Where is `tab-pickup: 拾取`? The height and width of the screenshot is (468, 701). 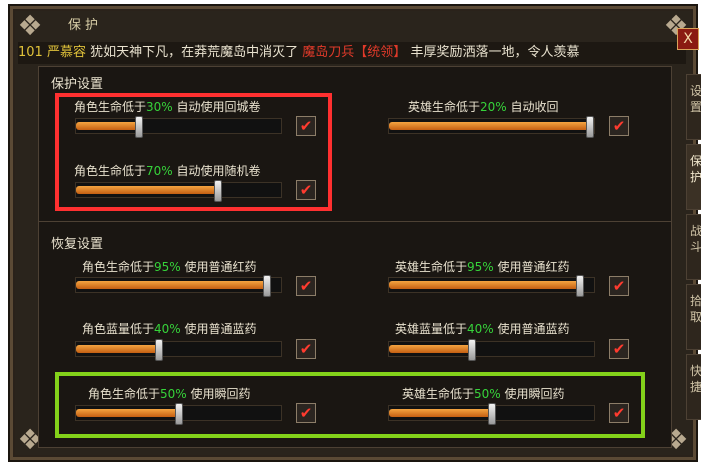
tab-pickup: 拾取 is located at coordinates (693, 317).